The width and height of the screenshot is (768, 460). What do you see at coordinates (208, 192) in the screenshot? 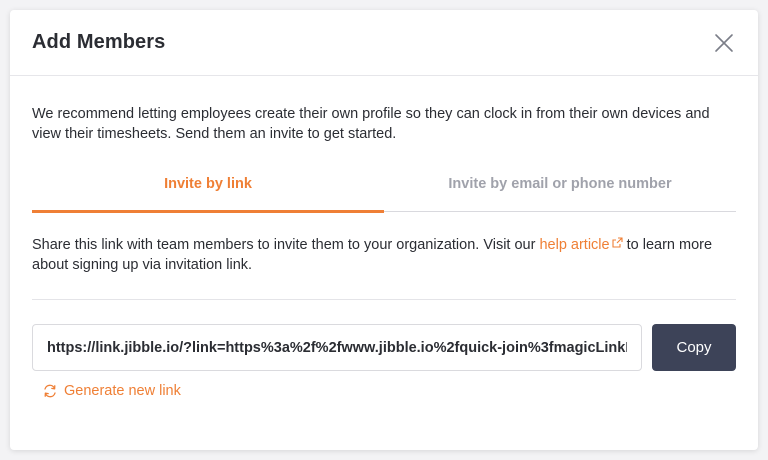
I see `tab-invite-by-link: Invite by link` at bounding box center [208, 192].